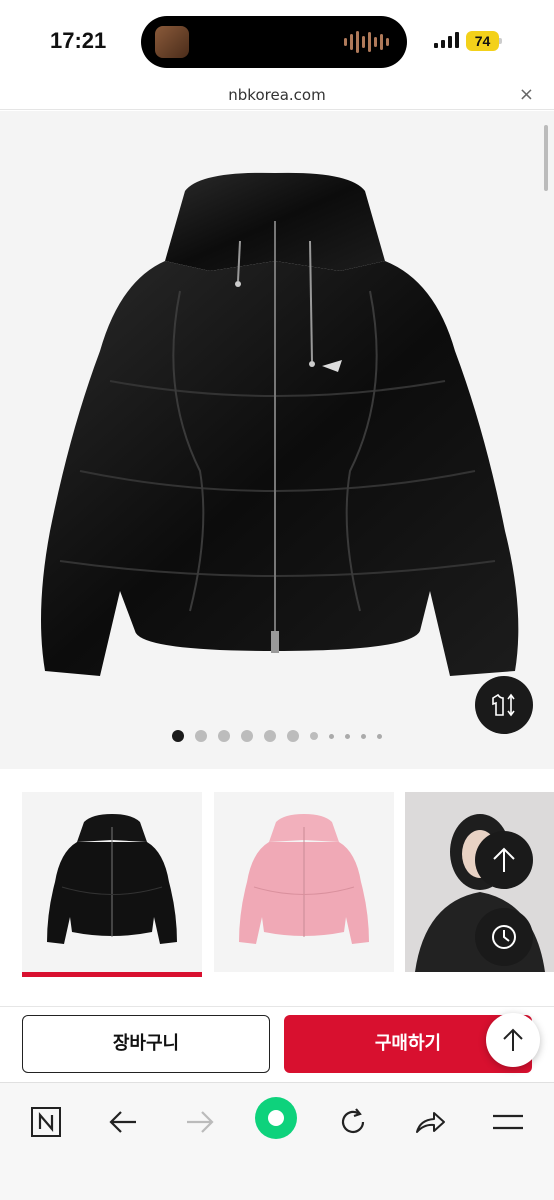  I want to click on audio-waveform-icon, so click(366, 42).